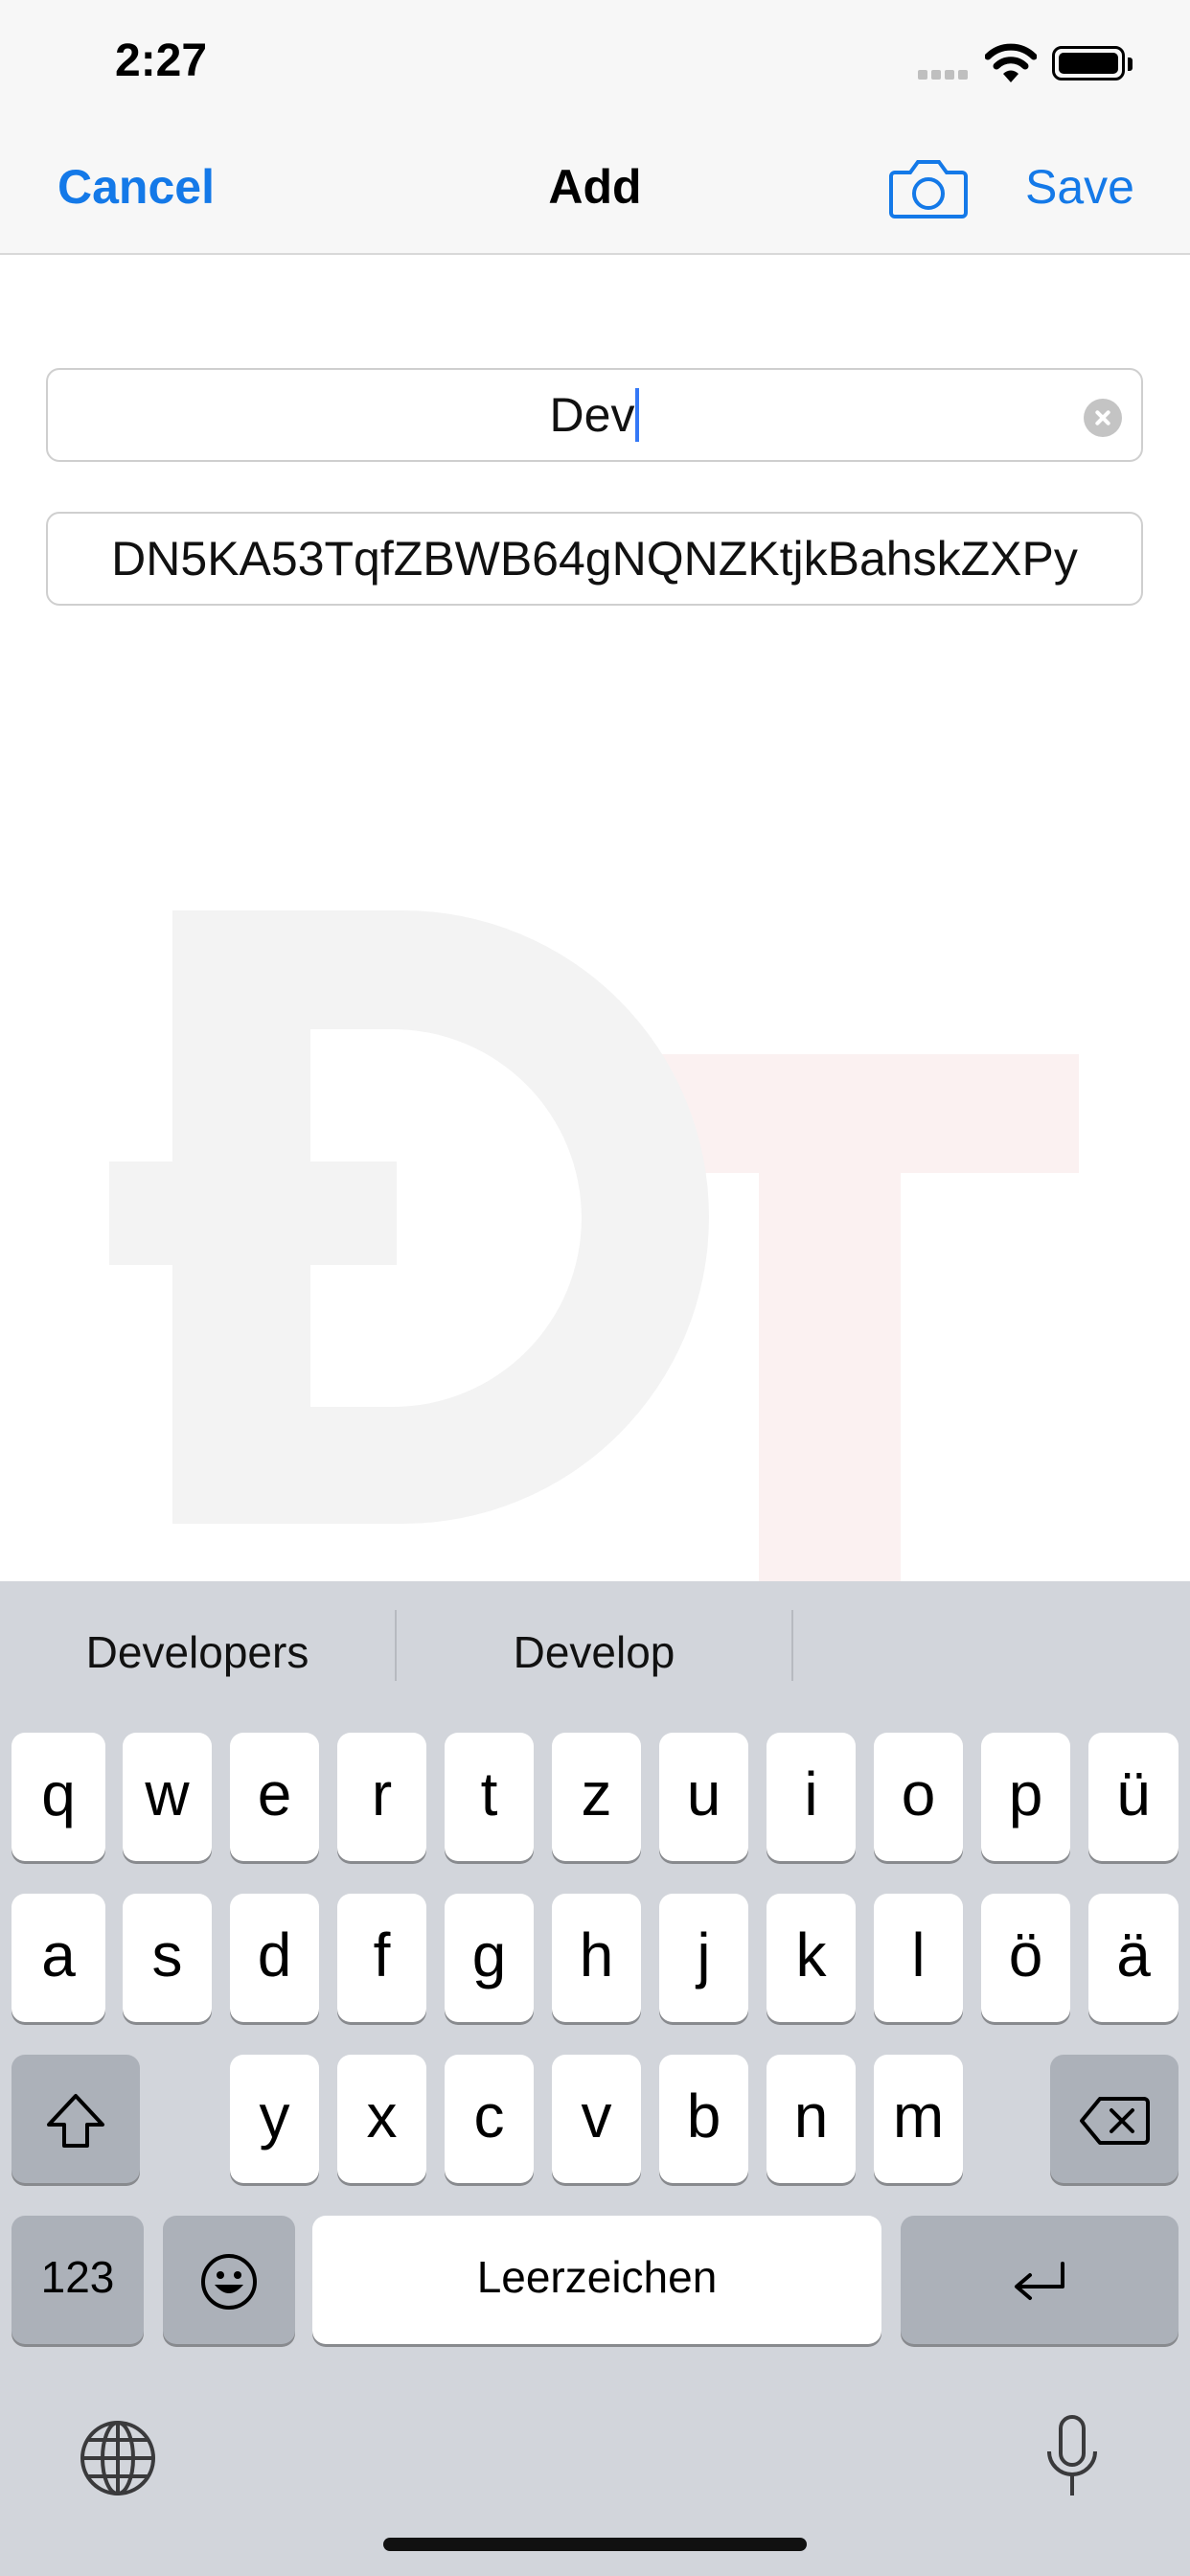  What do you see at coordinates (929, 187) in the screenshot?
I see `camera-icon` at bounding box center [929, 187].